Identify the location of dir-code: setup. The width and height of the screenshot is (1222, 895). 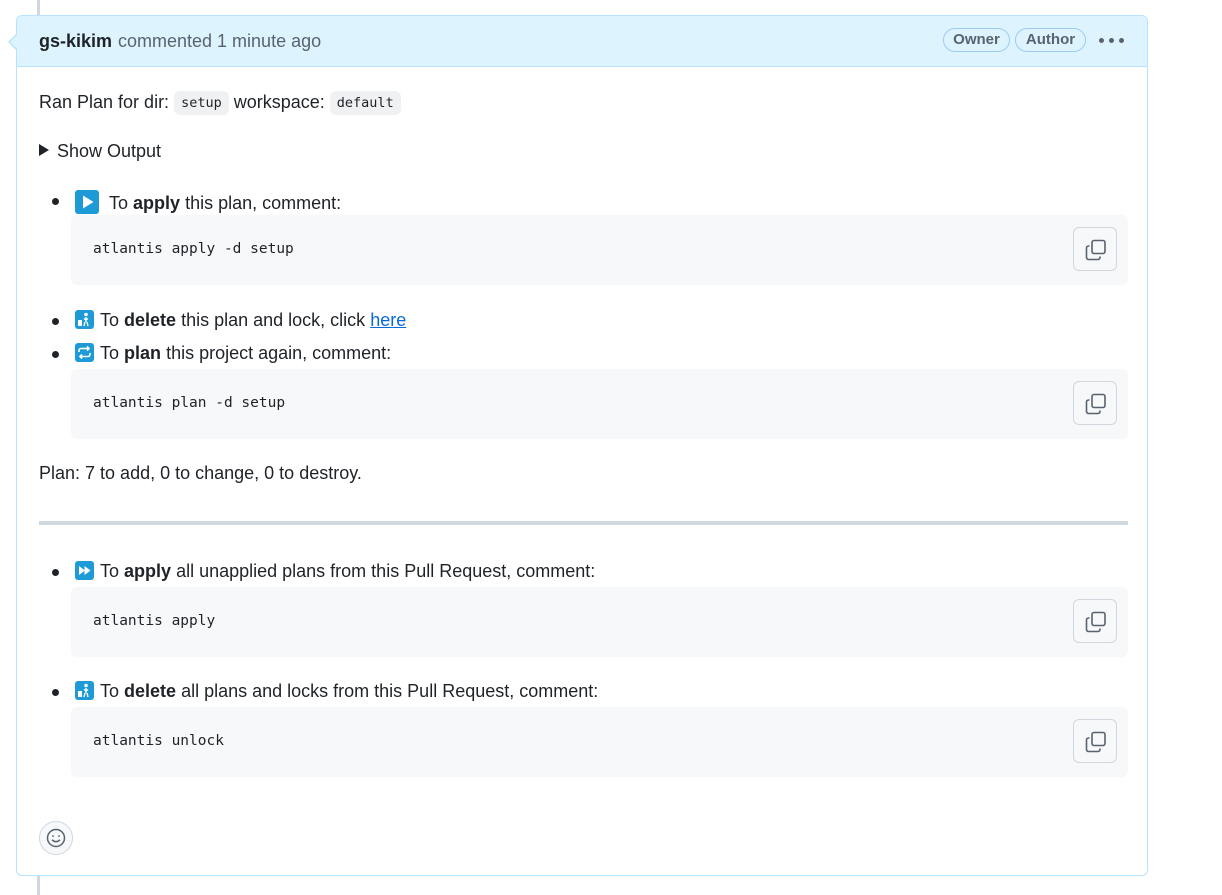
(201, 103).